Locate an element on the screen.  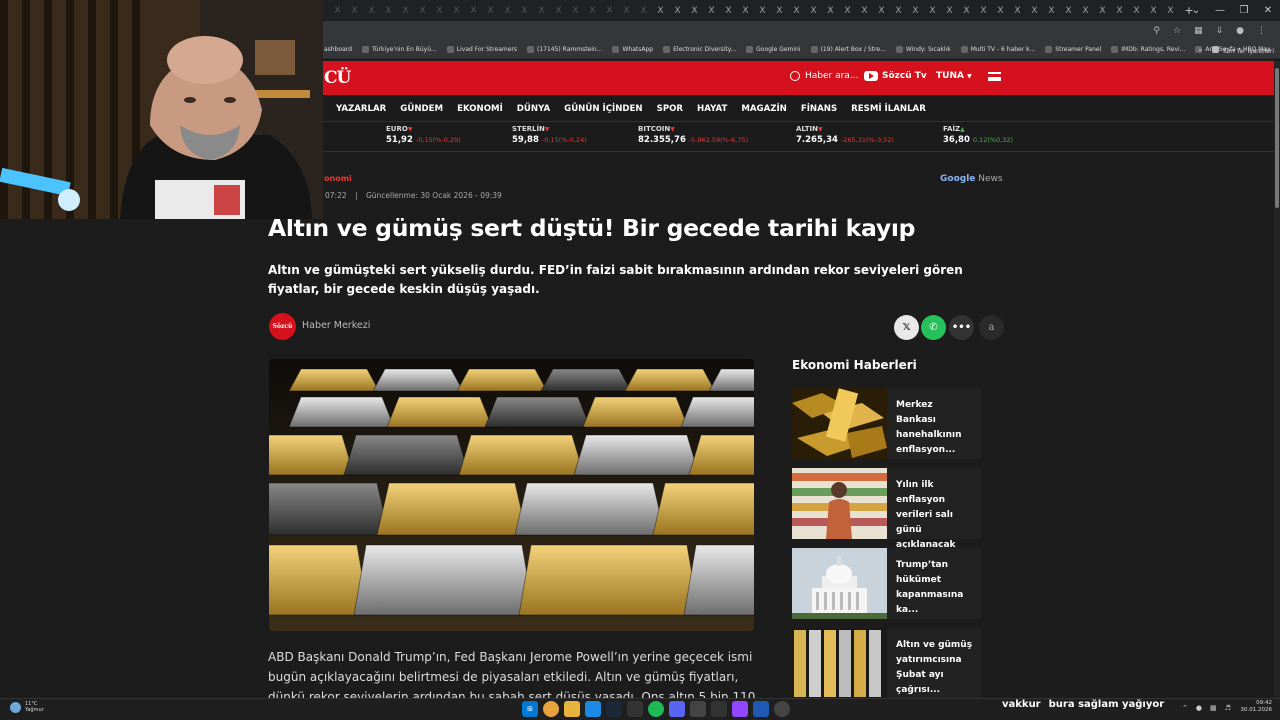
settings-icon is located at coordinates (782, 709).